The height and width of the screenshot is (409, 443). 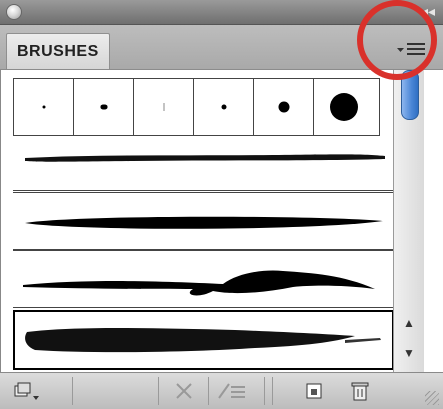 I want to click on options-of-selected-object-icon, so click(x=231, y=391).